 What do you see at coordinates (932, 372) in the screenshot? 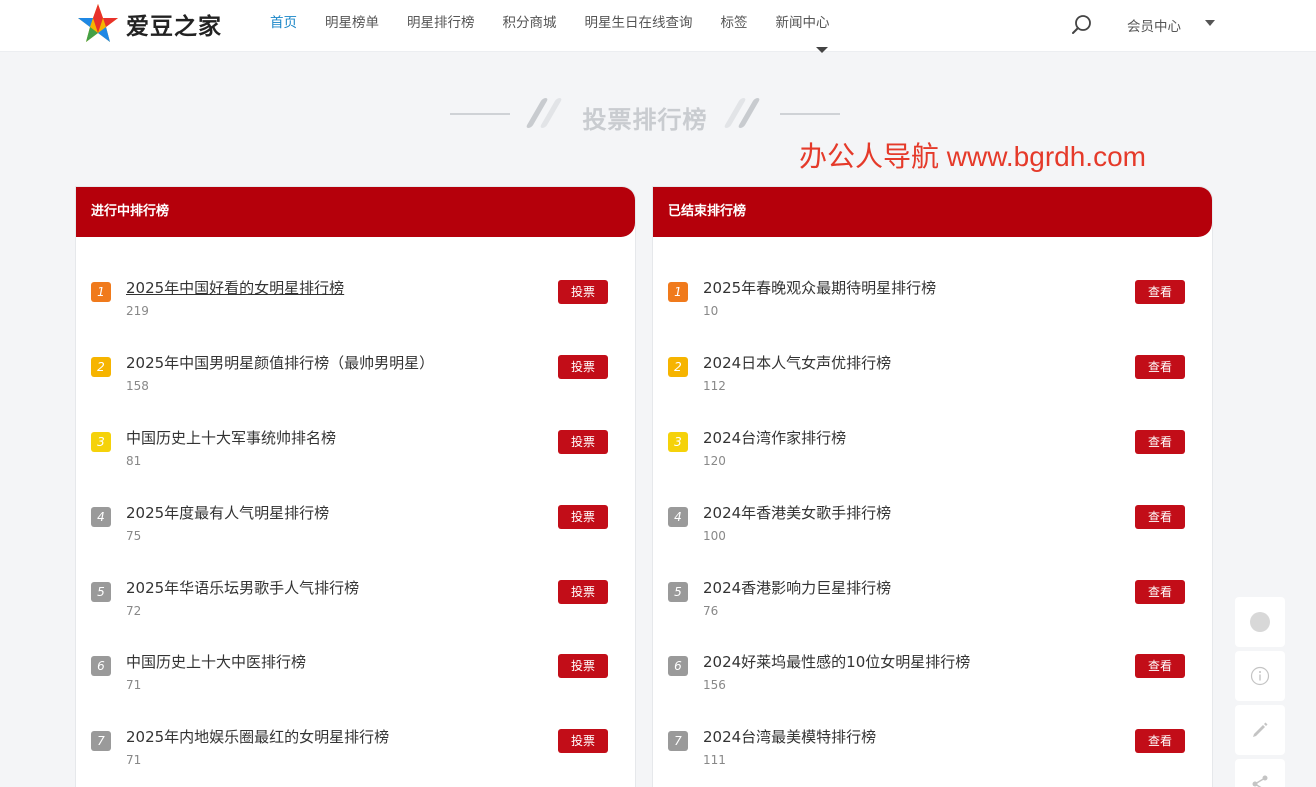
I see `list-item: 2 2024日本人气女声优排行榜 112 查看` at bounding box center [932, 372].